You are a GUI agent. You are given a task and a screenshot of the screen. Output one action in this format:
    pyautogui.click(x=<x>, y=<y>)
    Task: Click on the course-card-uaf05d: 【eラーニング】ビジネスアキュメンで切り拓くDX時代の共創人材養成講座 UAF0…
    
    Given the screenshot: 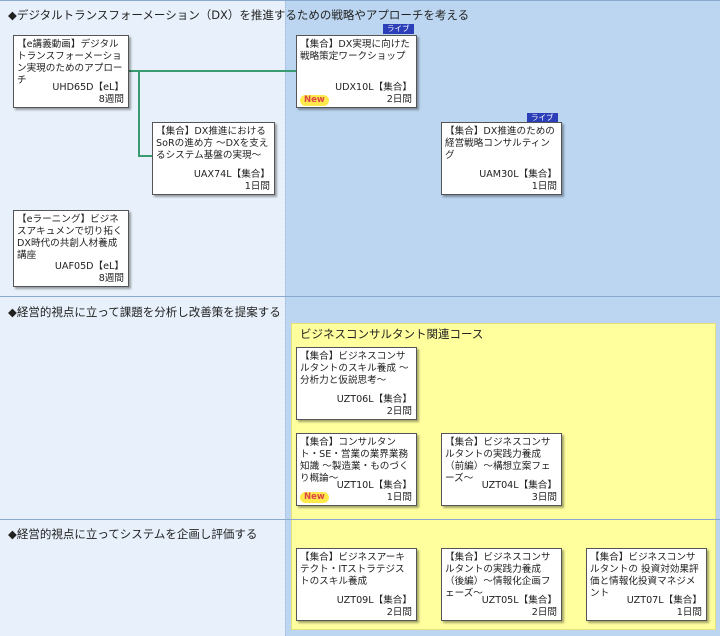 What is the action you would take?
    pyautogui.click(x=71, y=248)
    